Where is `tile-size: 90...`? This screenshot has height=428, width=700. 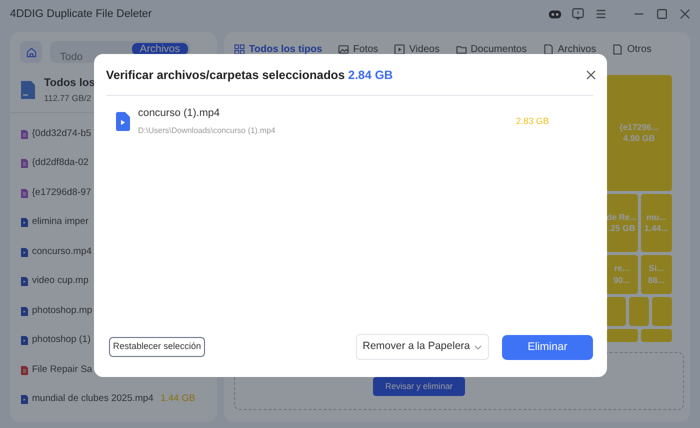 tile-size: 90... is located at coordinates (622, 280).